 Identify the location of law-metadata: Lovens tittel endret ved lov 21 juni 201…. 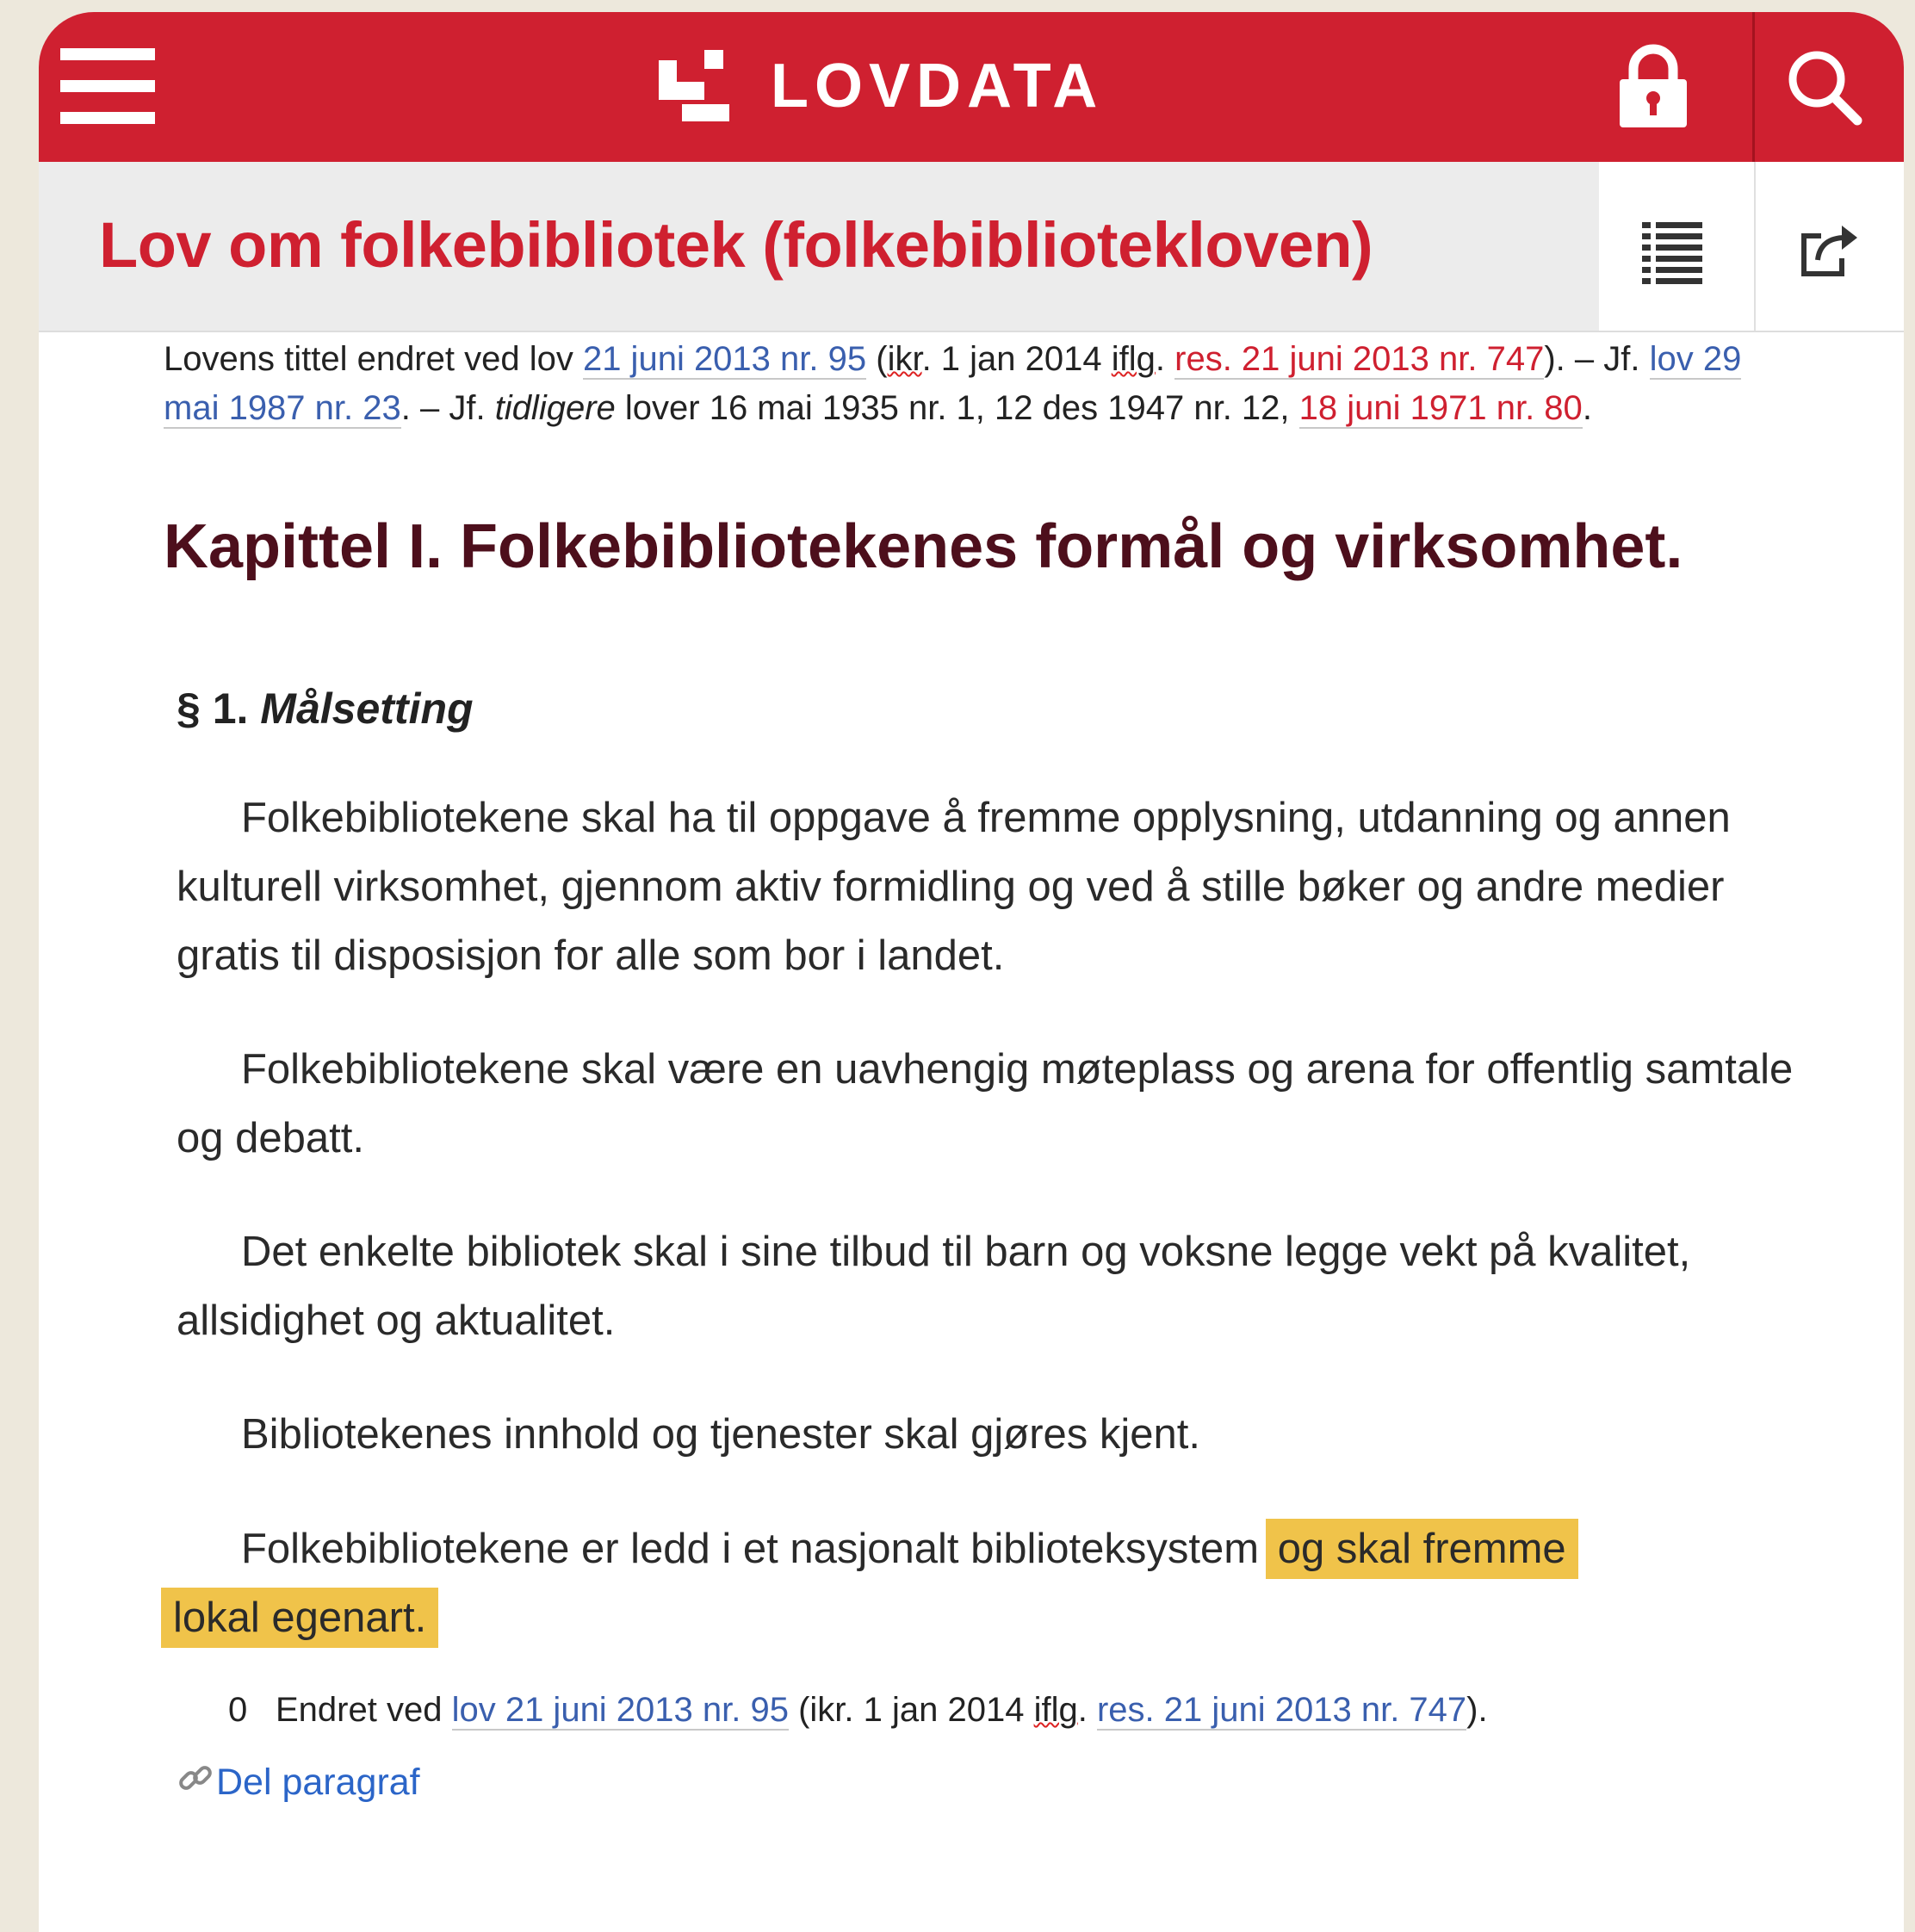
(977, 384).